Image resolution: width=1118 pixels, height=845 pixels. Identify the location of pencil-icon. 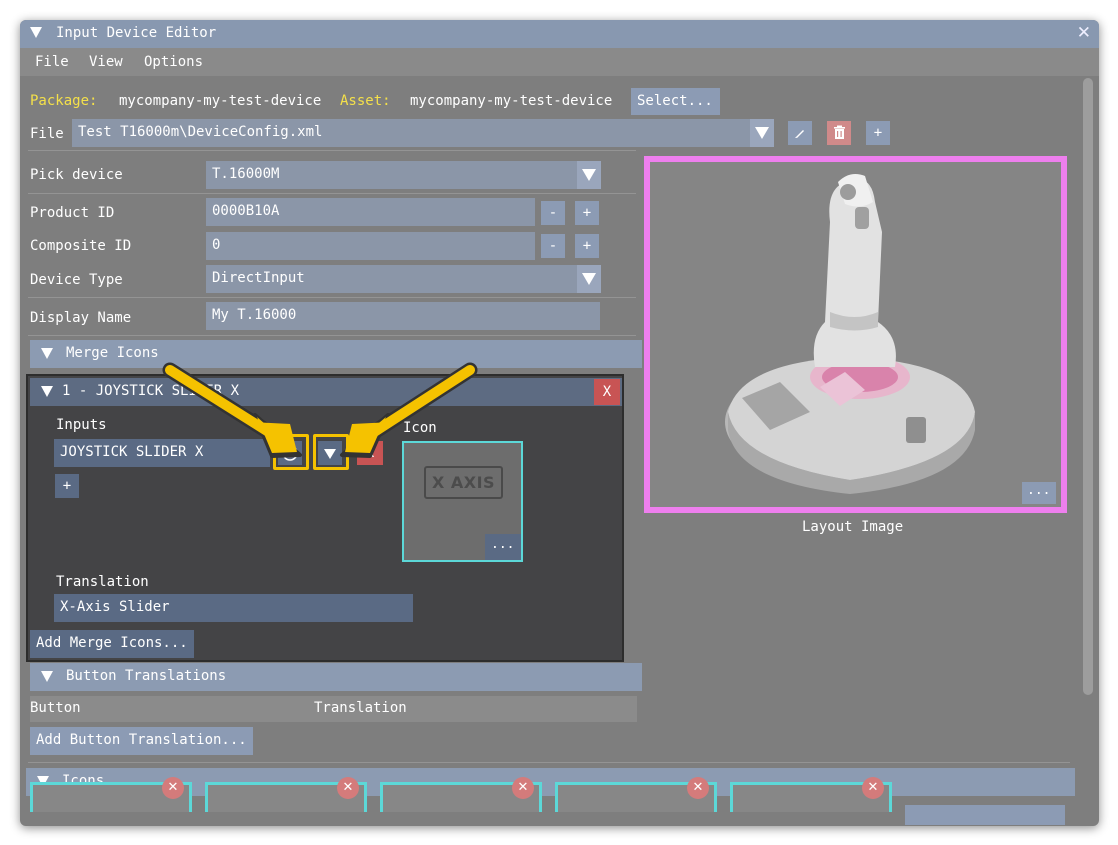
(799, 134).